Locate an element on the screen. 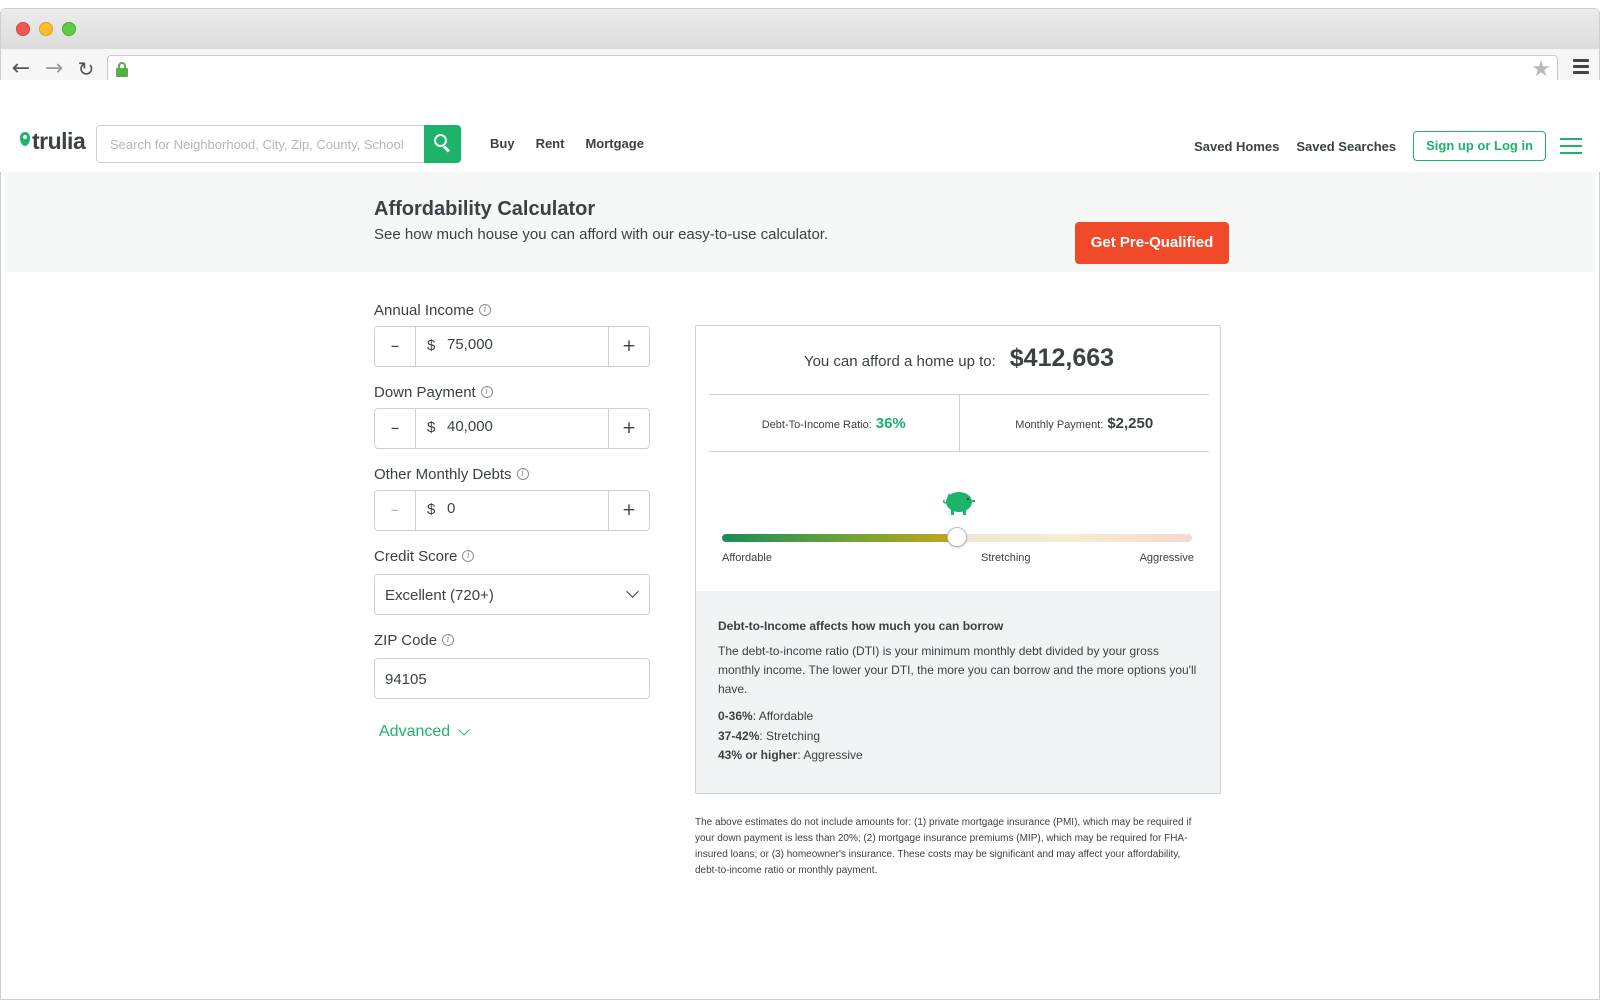 Image resolution: width=1600 pixels, height=1000 pixels. nav-mortgage: Mortgage is located at coordinates (614, 143).